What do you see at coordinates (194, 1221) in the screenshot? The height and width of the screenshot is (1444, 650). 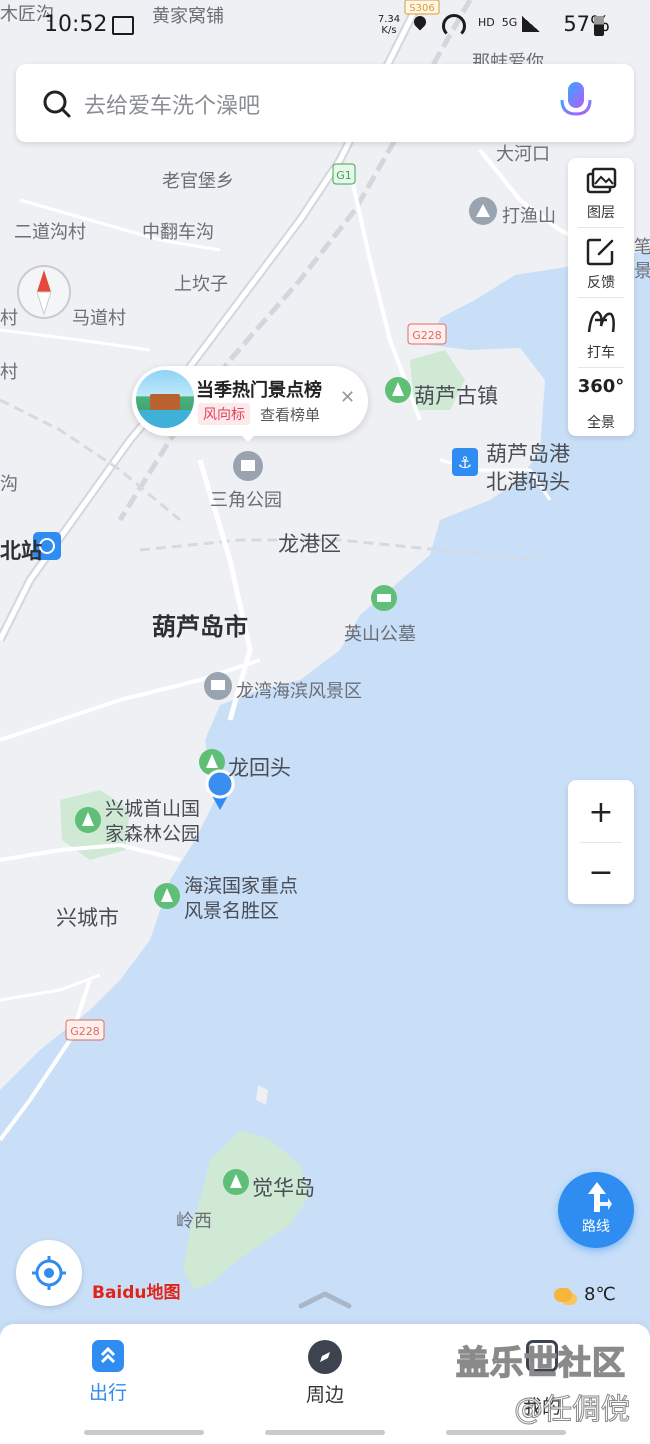 I see `map-label: 岭西` at bounding box center [194, 1221].